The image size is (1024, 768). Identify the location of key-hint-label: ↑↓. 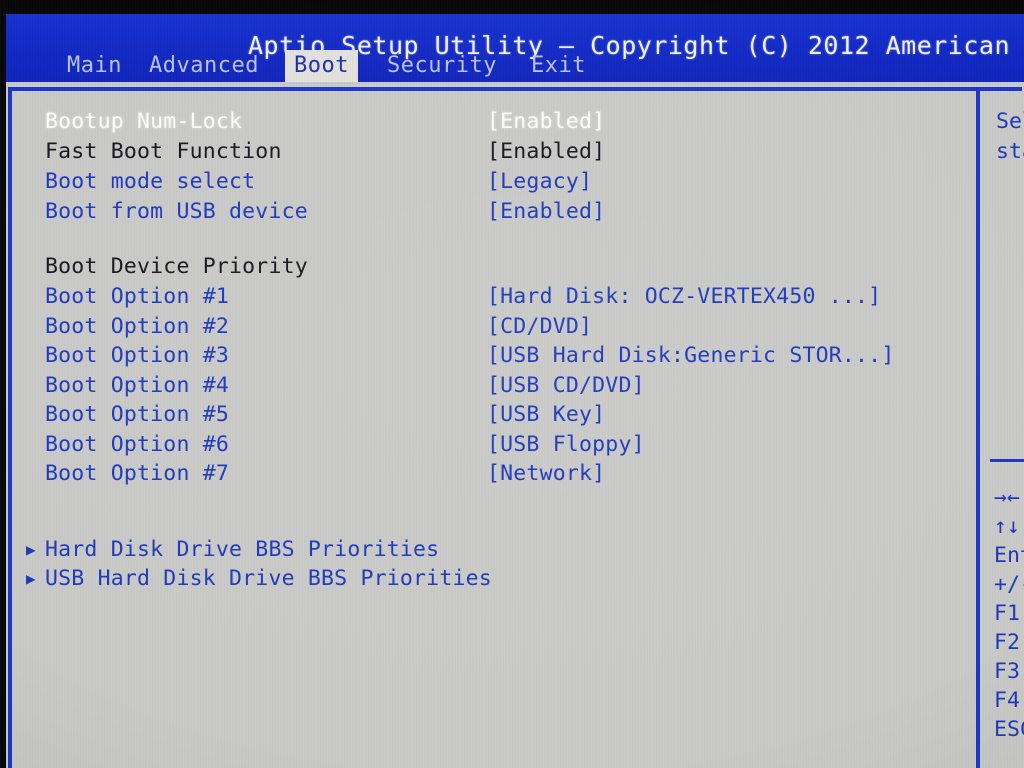
(1007, 526).